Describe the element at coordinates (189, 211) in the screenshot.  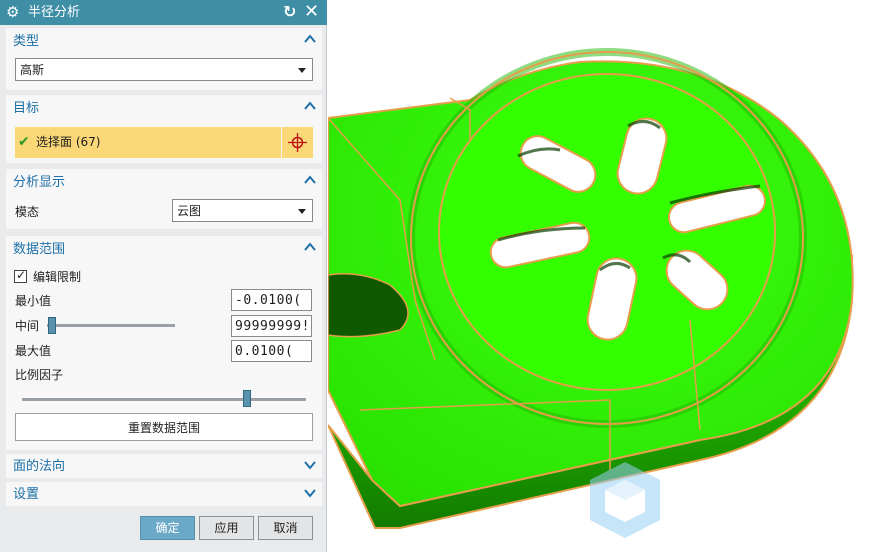
I see `mode-select-value: 云图` at that location.